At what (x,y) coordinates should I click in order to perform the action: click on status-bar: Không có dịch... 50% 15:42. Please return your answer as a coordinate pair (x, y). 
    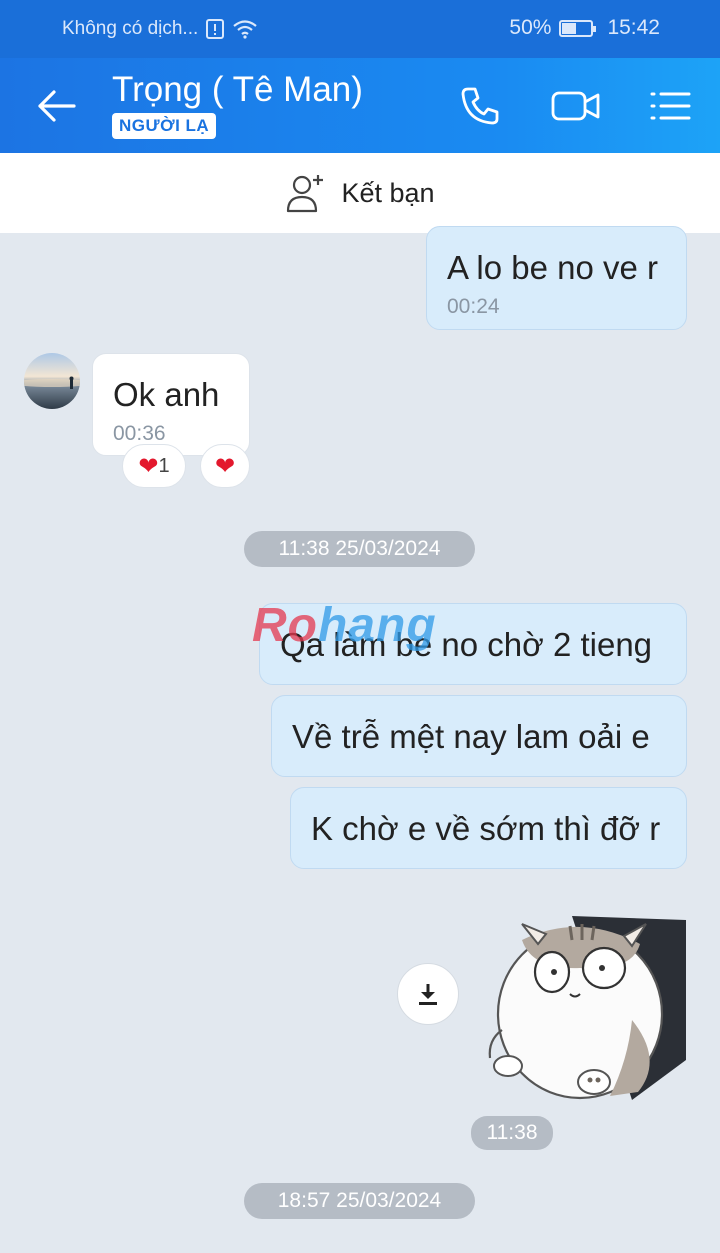
    Looking at the image, I should click on (360, 29).